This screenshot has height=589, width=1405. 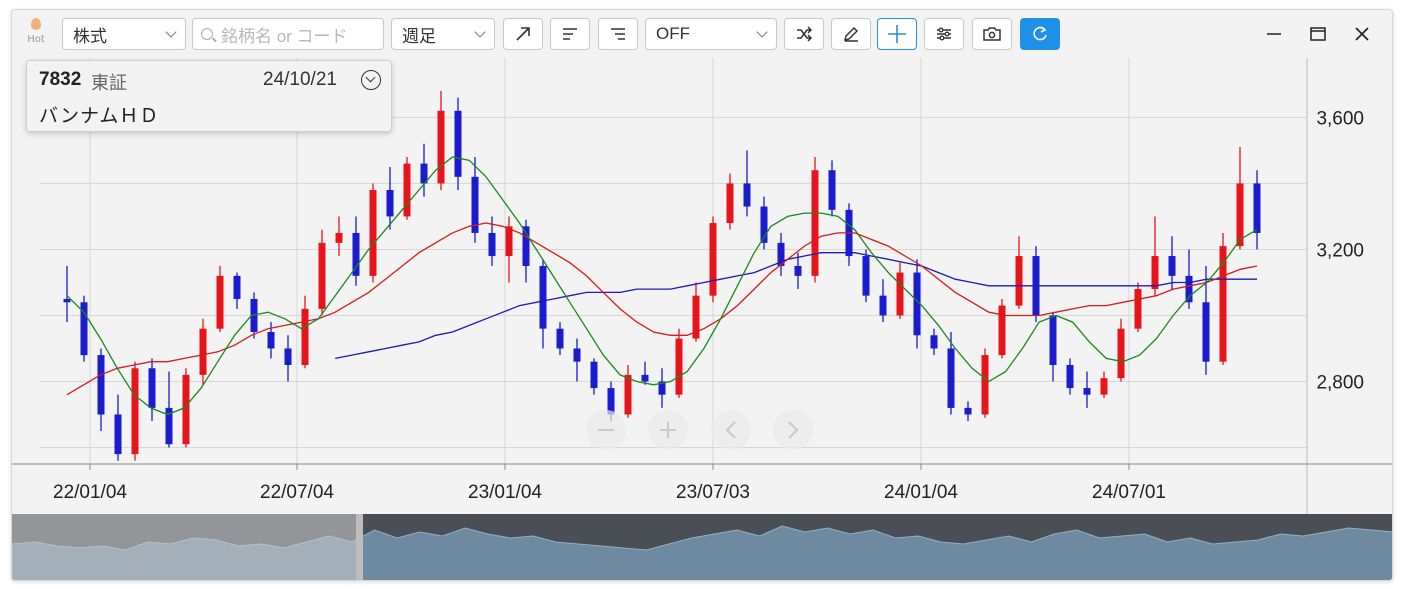 I want to click on x-tick-label: 22/01/04, so click(x=90, y=492).